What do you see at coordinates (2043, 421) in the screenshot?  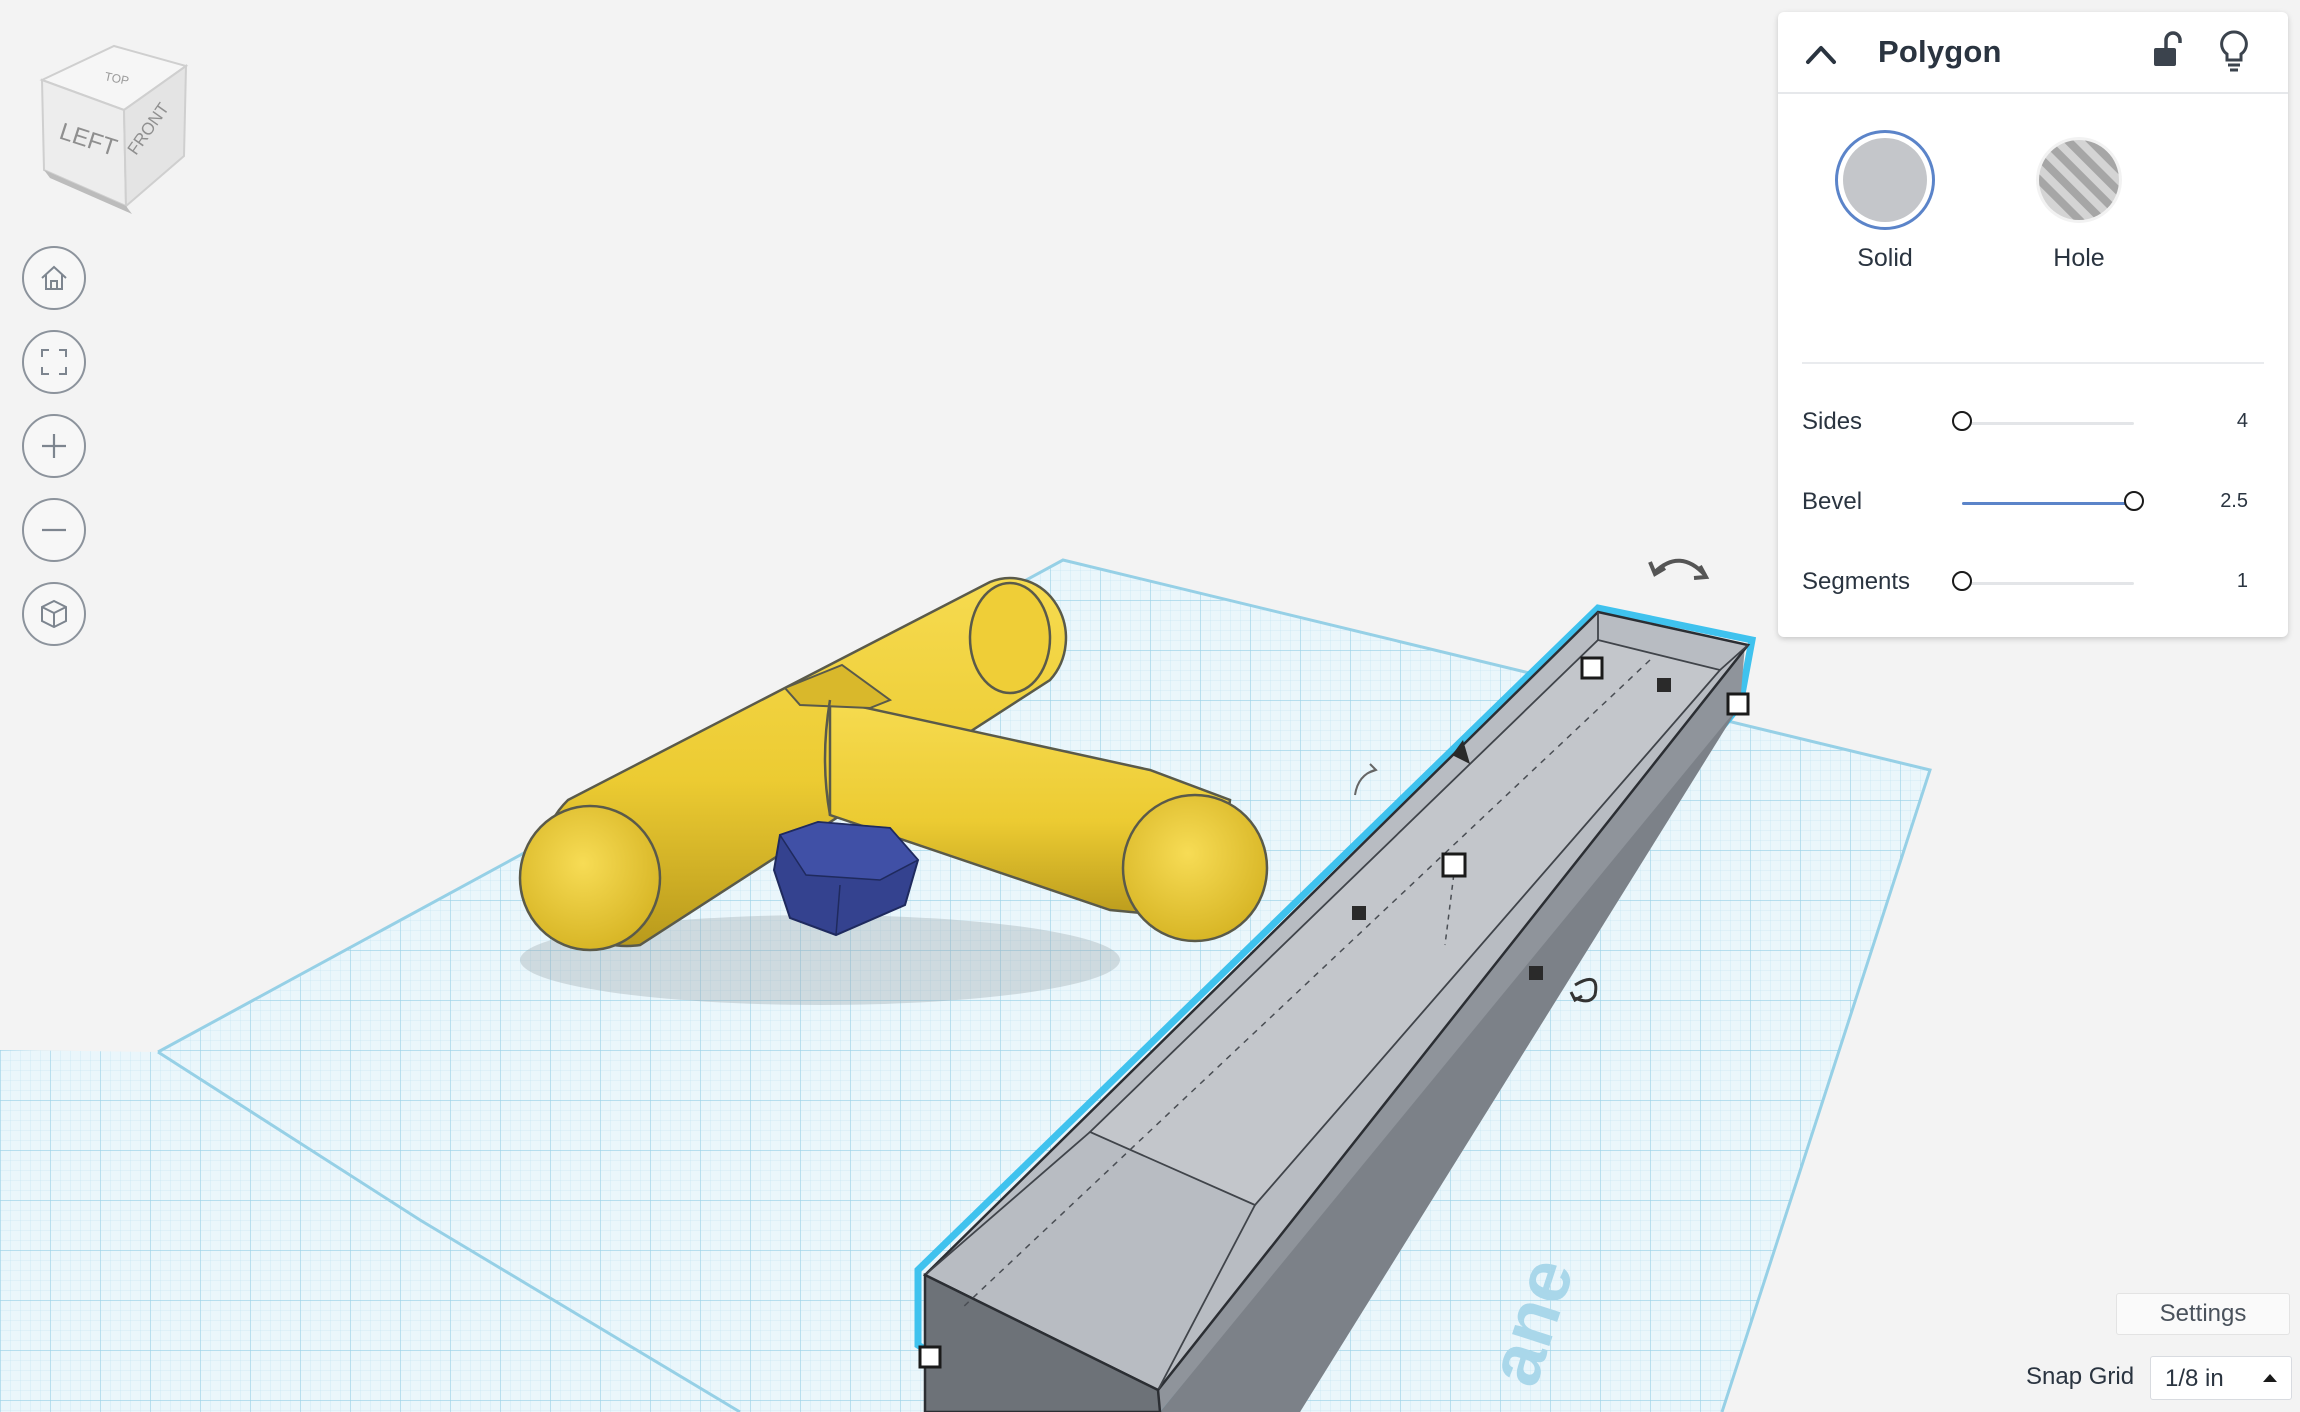 I see `sides-slider` at bounding box center [2043, 421].